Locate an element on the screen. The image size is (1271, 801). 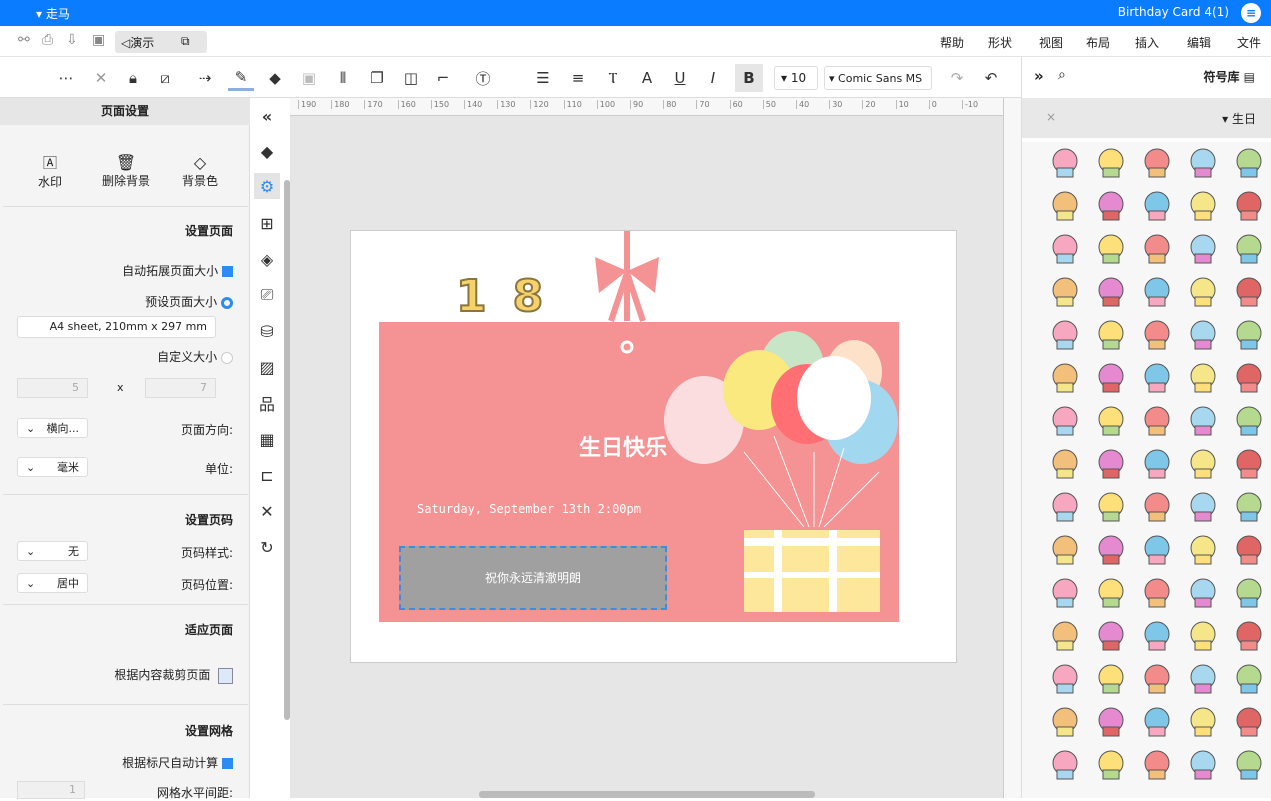
search-icon: ⌕ is located at coordinates (1062, 75).